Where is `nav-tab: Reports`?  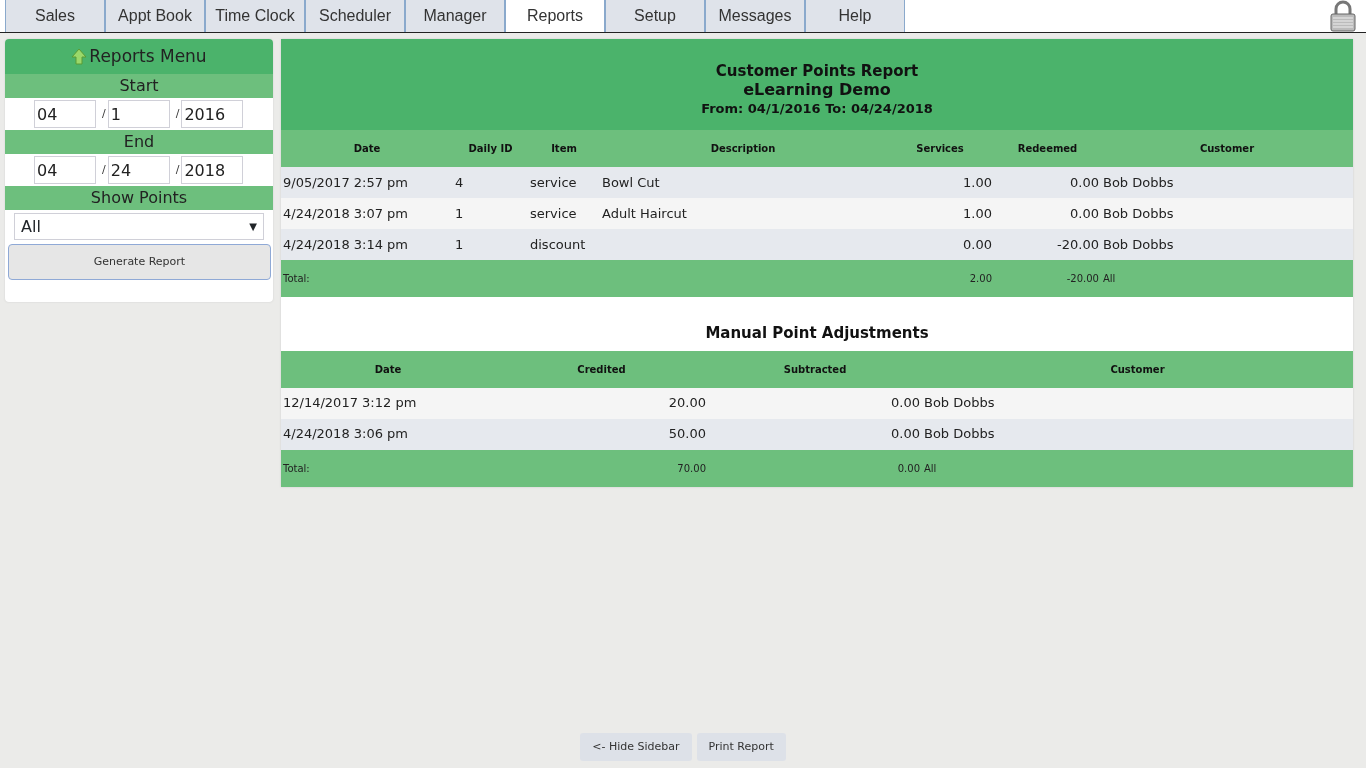 nav-tab: Reports is located at coordinates (555, 16).